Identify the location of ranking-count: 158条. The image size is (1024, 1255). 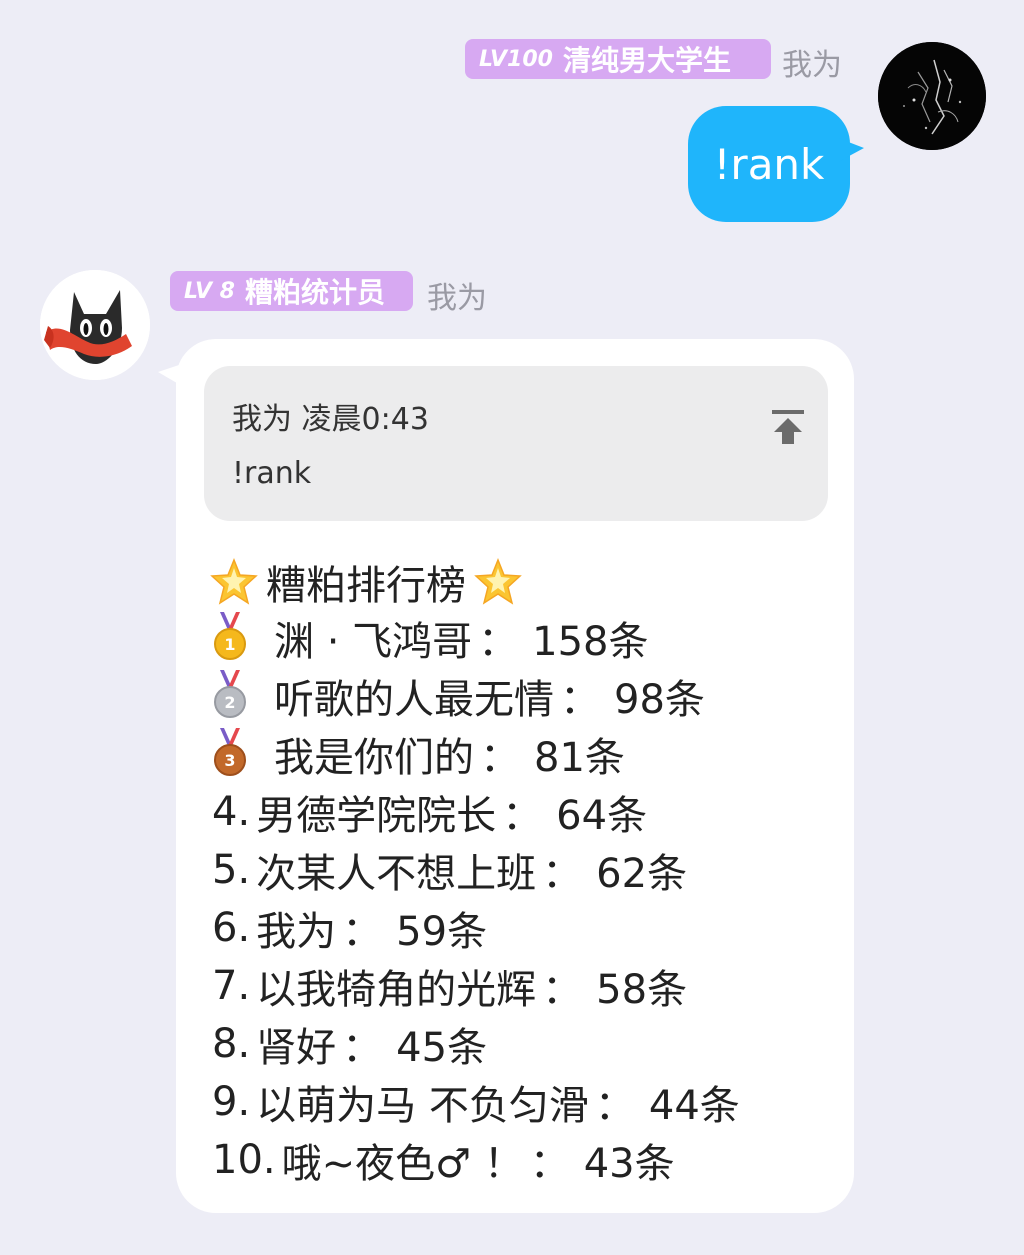
(590, 642).